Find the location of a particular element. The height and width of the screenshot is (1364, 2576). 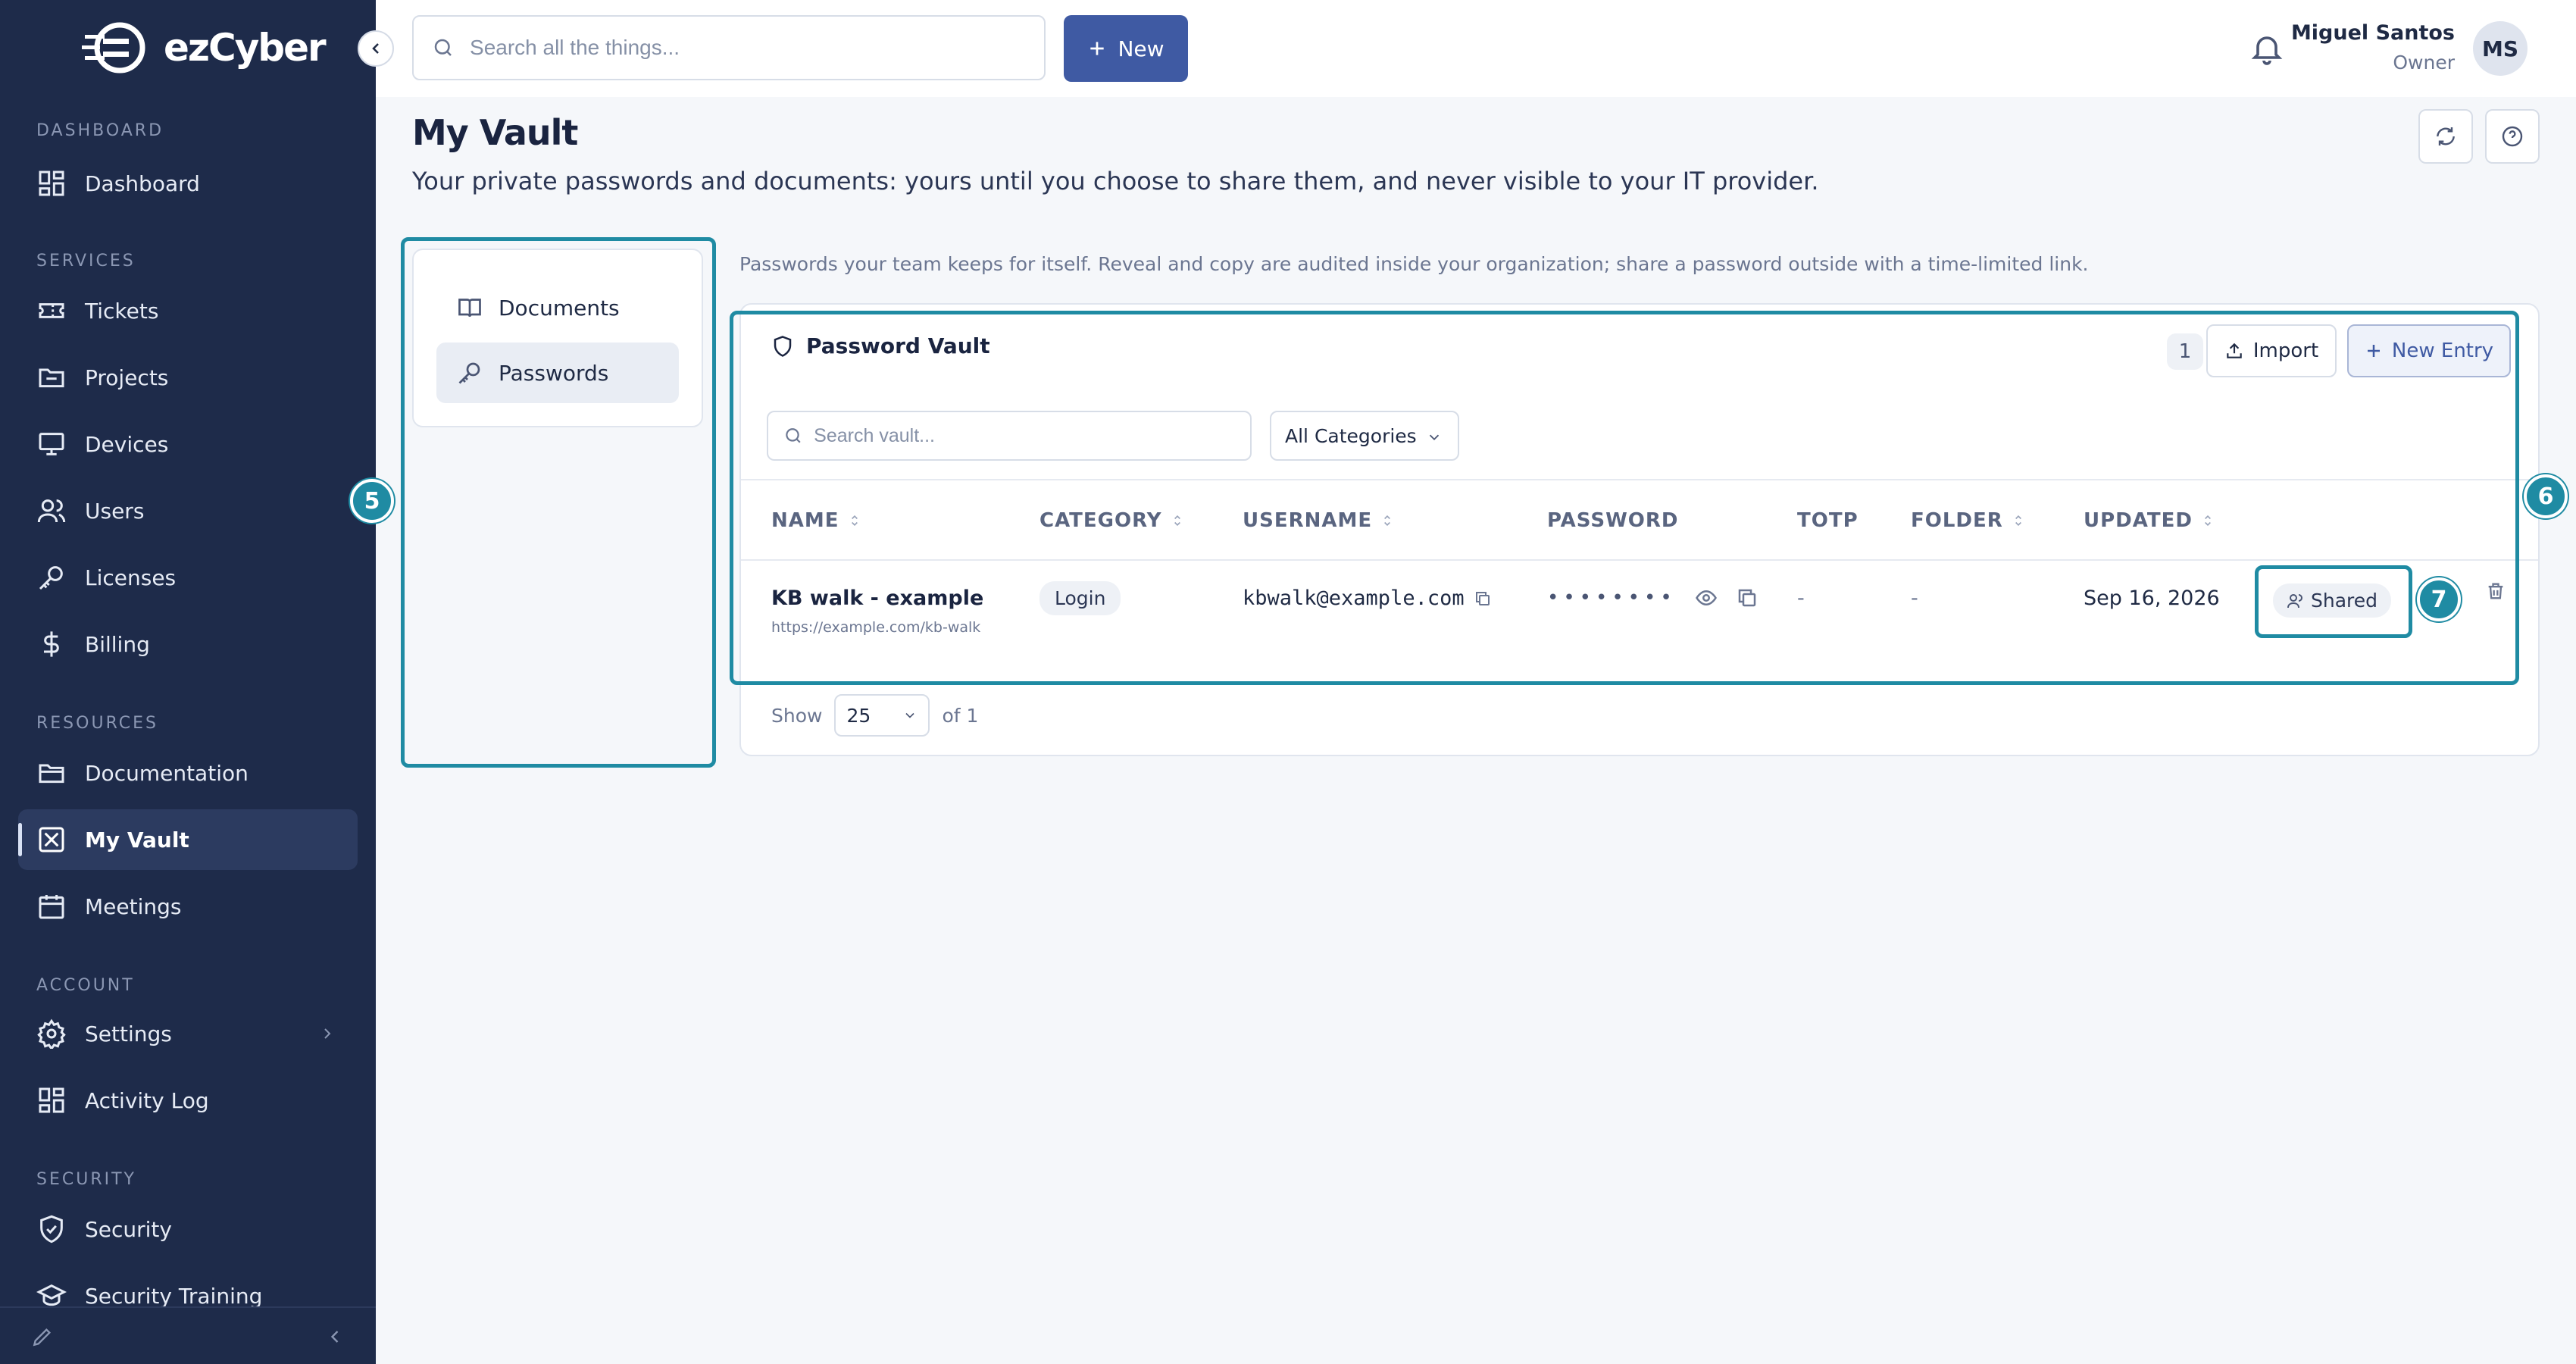

trash-icon is located at coordinates (2495, 591).